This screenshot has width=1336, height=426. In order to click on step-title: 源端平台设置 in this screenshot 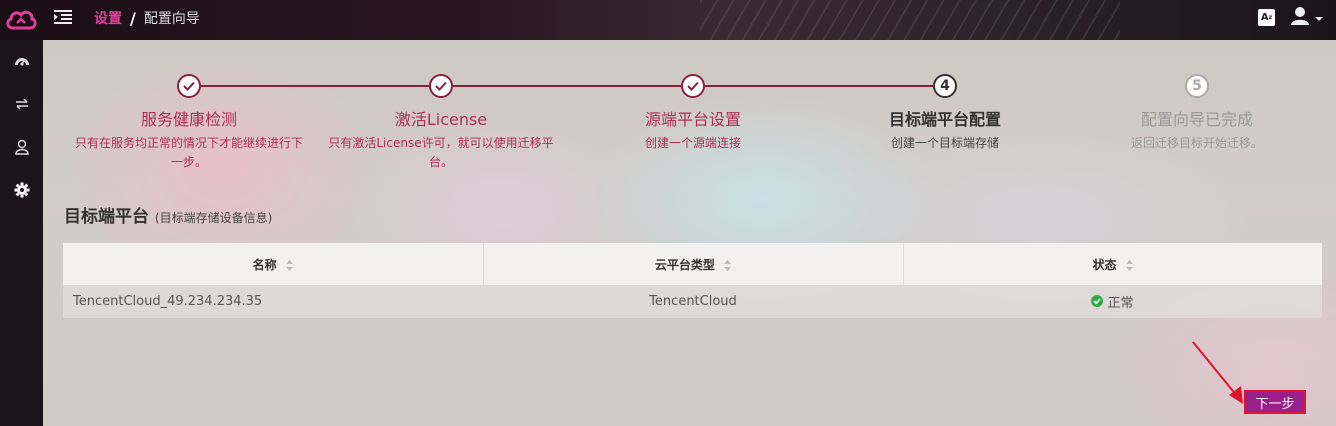, I will do `click(692, 119)`.